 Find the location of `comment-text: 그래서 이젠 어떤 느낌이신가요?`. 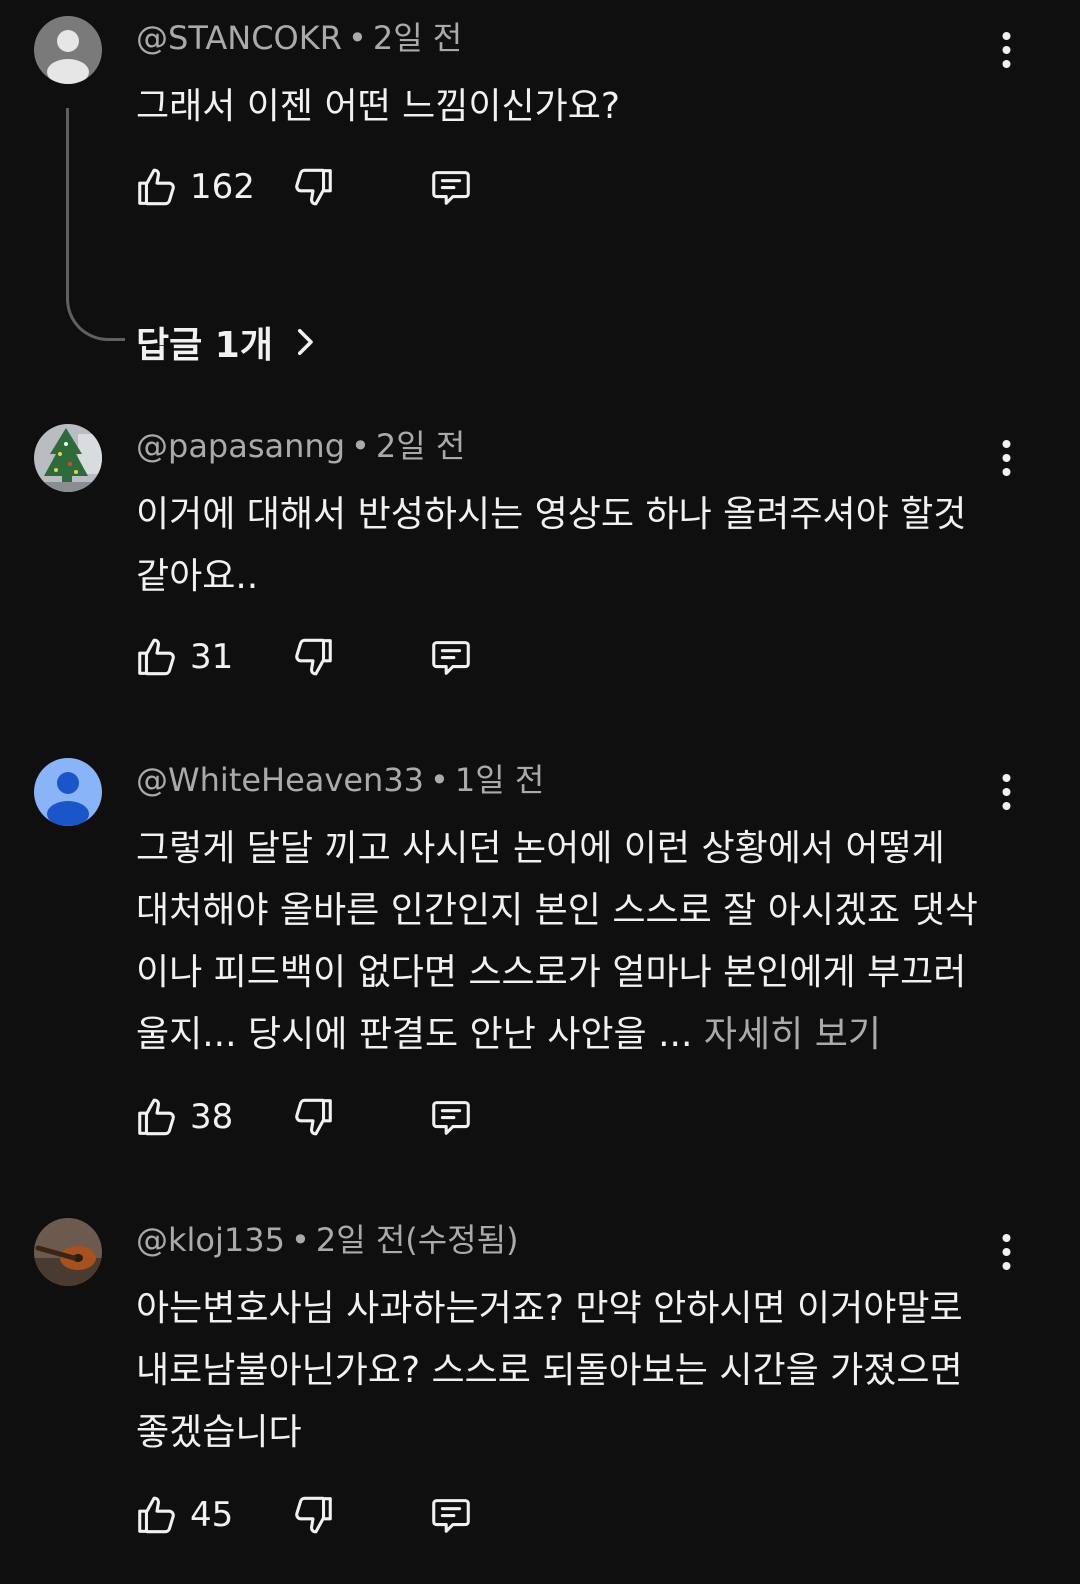

comment-text: 그래서 이젠 어떤 느낌이신가요? is located at coordinates (378, 106).